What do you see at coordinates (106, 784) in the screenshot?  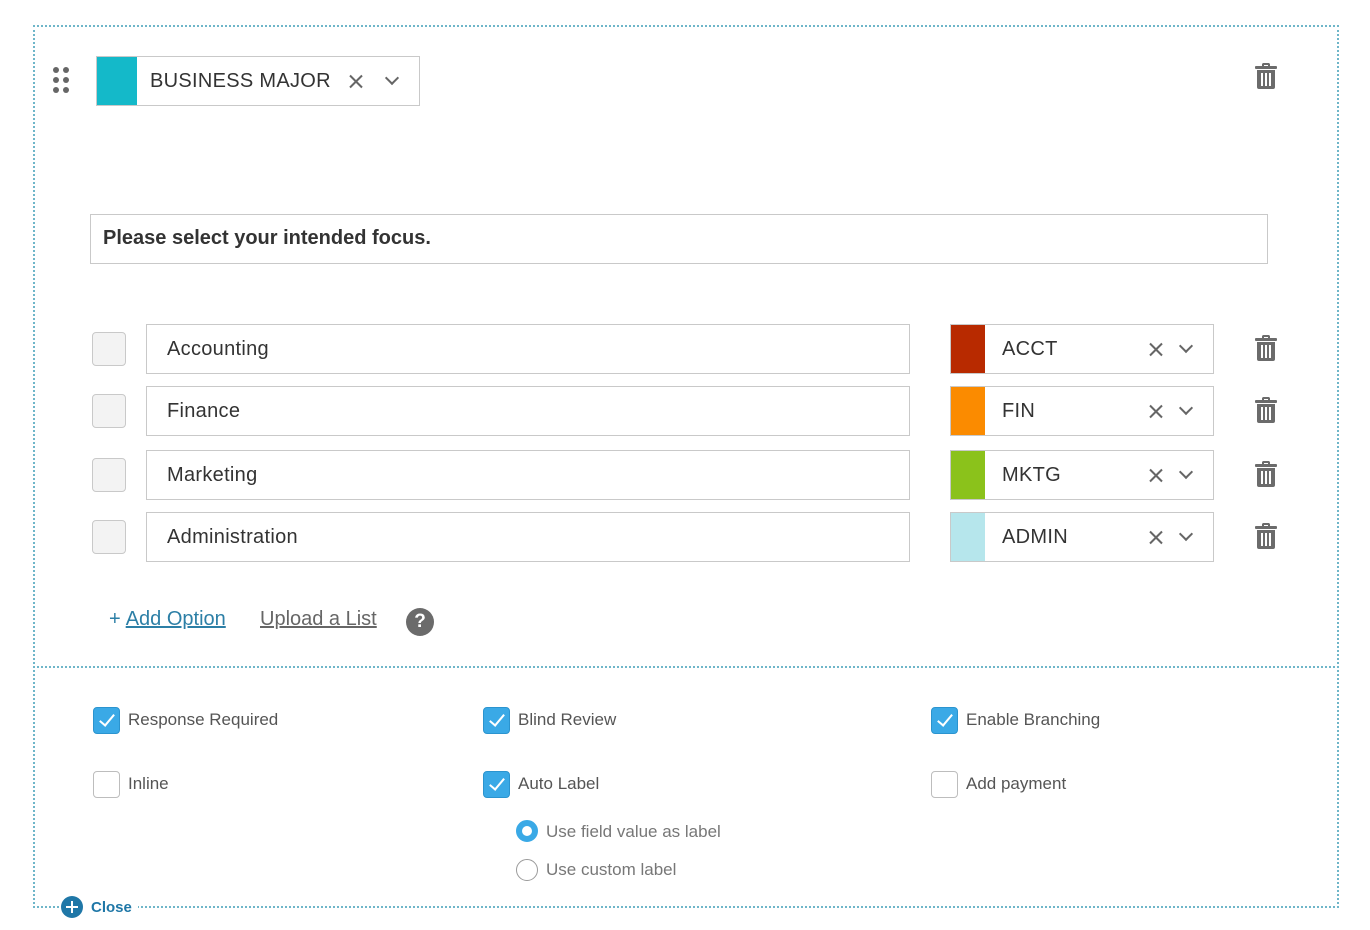 I see `inline-checkbox` at bounding box center [106, 784].